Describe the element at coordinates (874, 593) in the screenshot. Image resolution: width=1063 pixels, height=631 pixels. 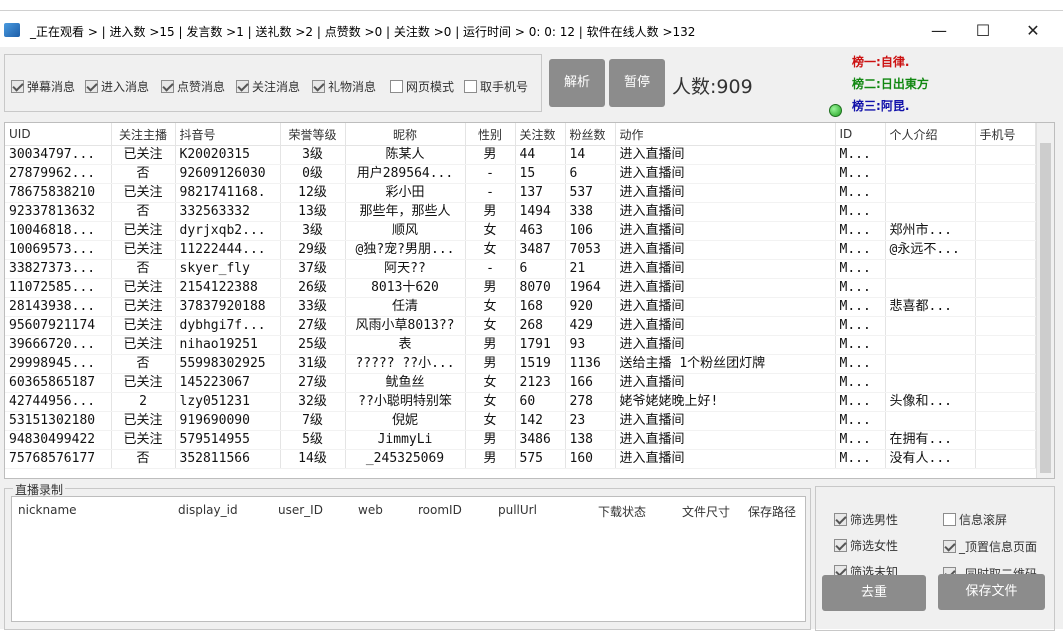
I see `dedupe-button: 去重` at that location.